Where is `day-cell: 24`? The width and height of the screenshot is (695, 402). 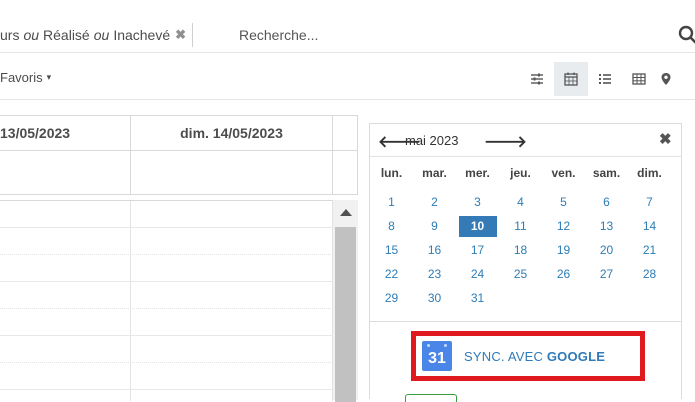 day-cell: 24 is located at coordinates (477, 274).